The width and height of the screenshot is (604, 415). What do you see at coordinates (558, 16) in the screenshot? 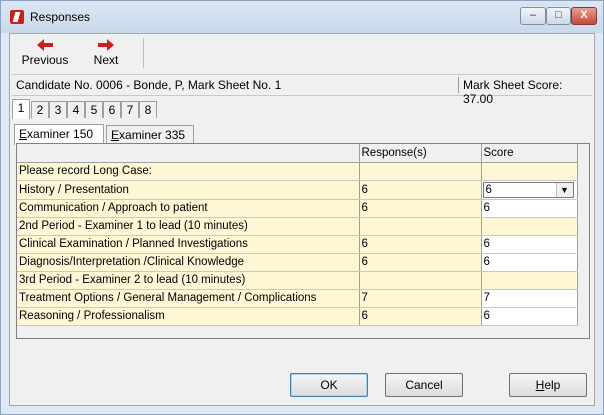
I see `maximize-button: □` at bounding box center [558, 16].